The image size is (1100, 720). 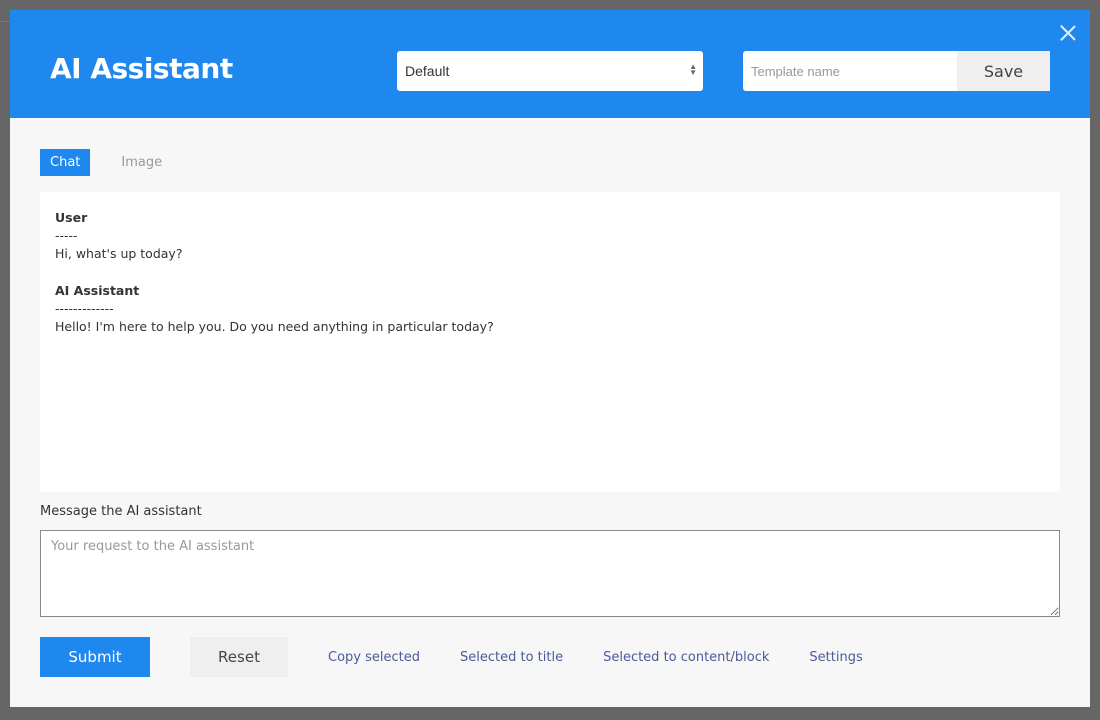 What do you see at coordinates (1003, 71) in the screenshot?
I see `save-template-button: Save` at bounding box center [1003, 71].